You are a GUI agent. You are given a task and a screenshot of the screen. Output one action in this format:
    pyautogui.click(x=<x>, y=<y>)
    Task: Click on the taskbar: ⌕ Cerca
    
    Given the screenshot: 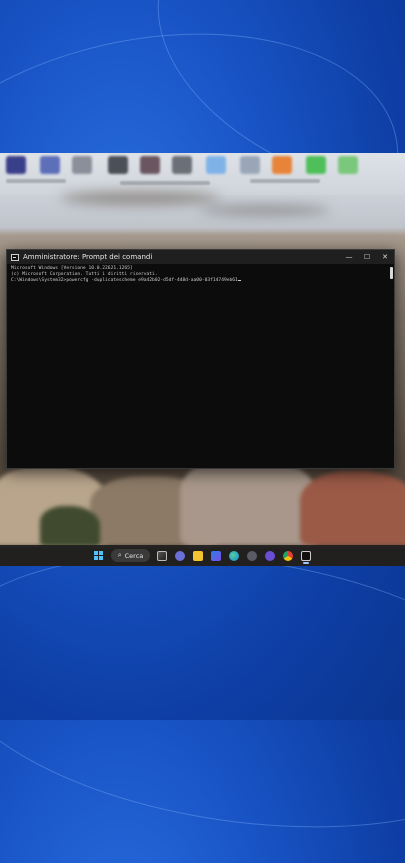 What is the action you would take?
    pyautogui.click(x=202, y=555)
    